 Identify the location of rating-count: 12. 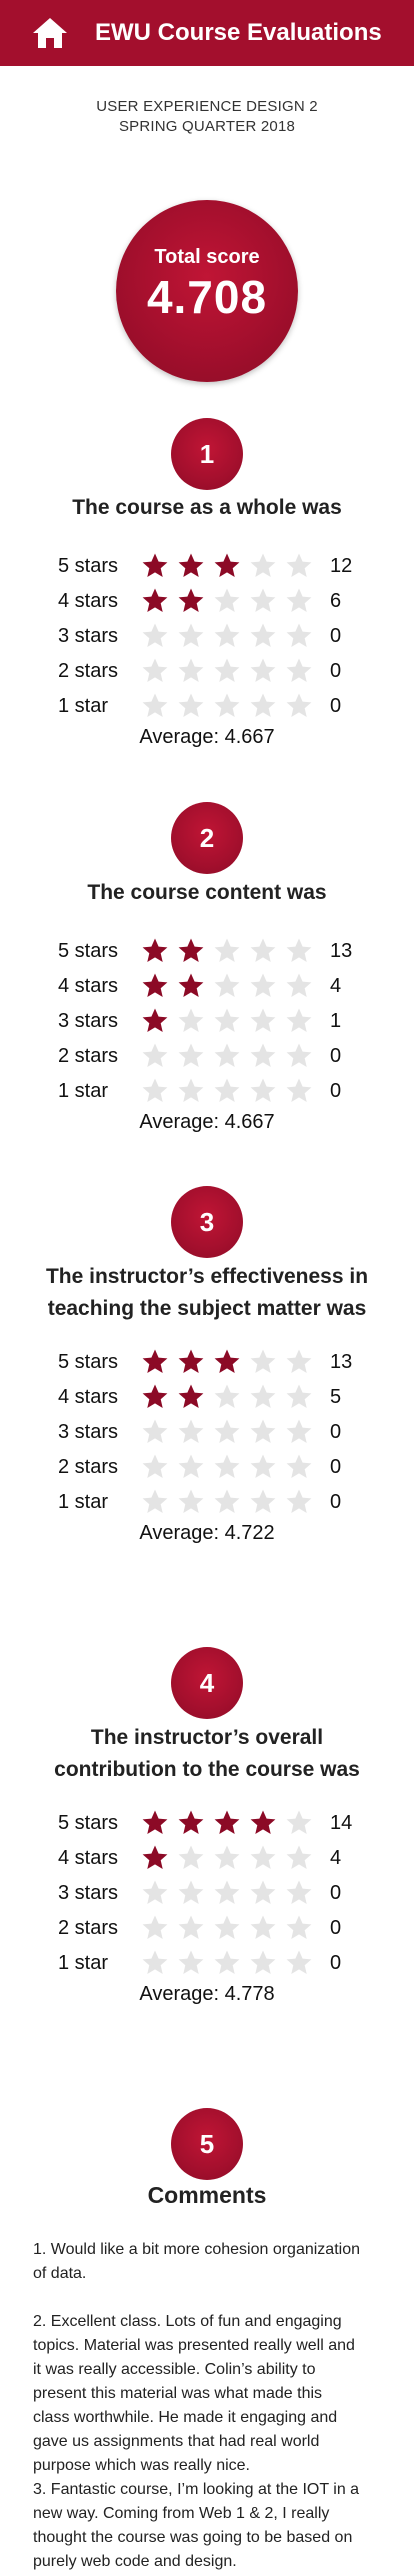
(341, 566).